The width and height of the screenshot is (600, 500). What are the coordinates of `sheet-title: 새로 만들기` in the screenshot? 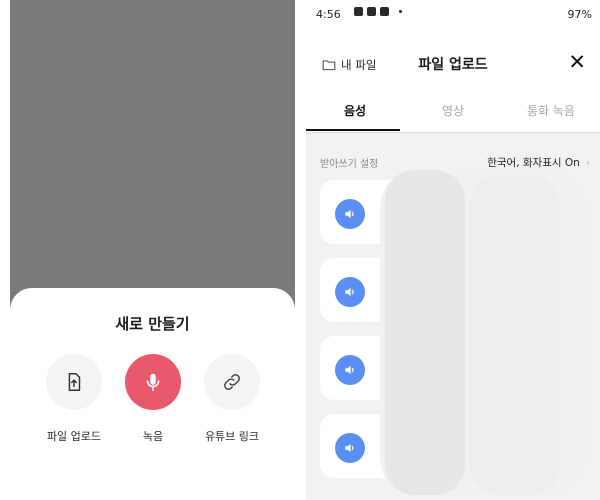 It's located at (152, 324).